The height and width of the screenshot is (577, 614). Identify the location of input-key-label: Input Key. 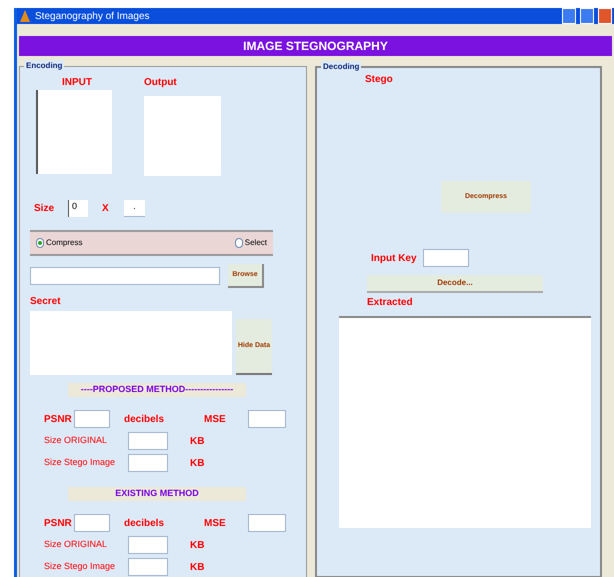
(394, 259).